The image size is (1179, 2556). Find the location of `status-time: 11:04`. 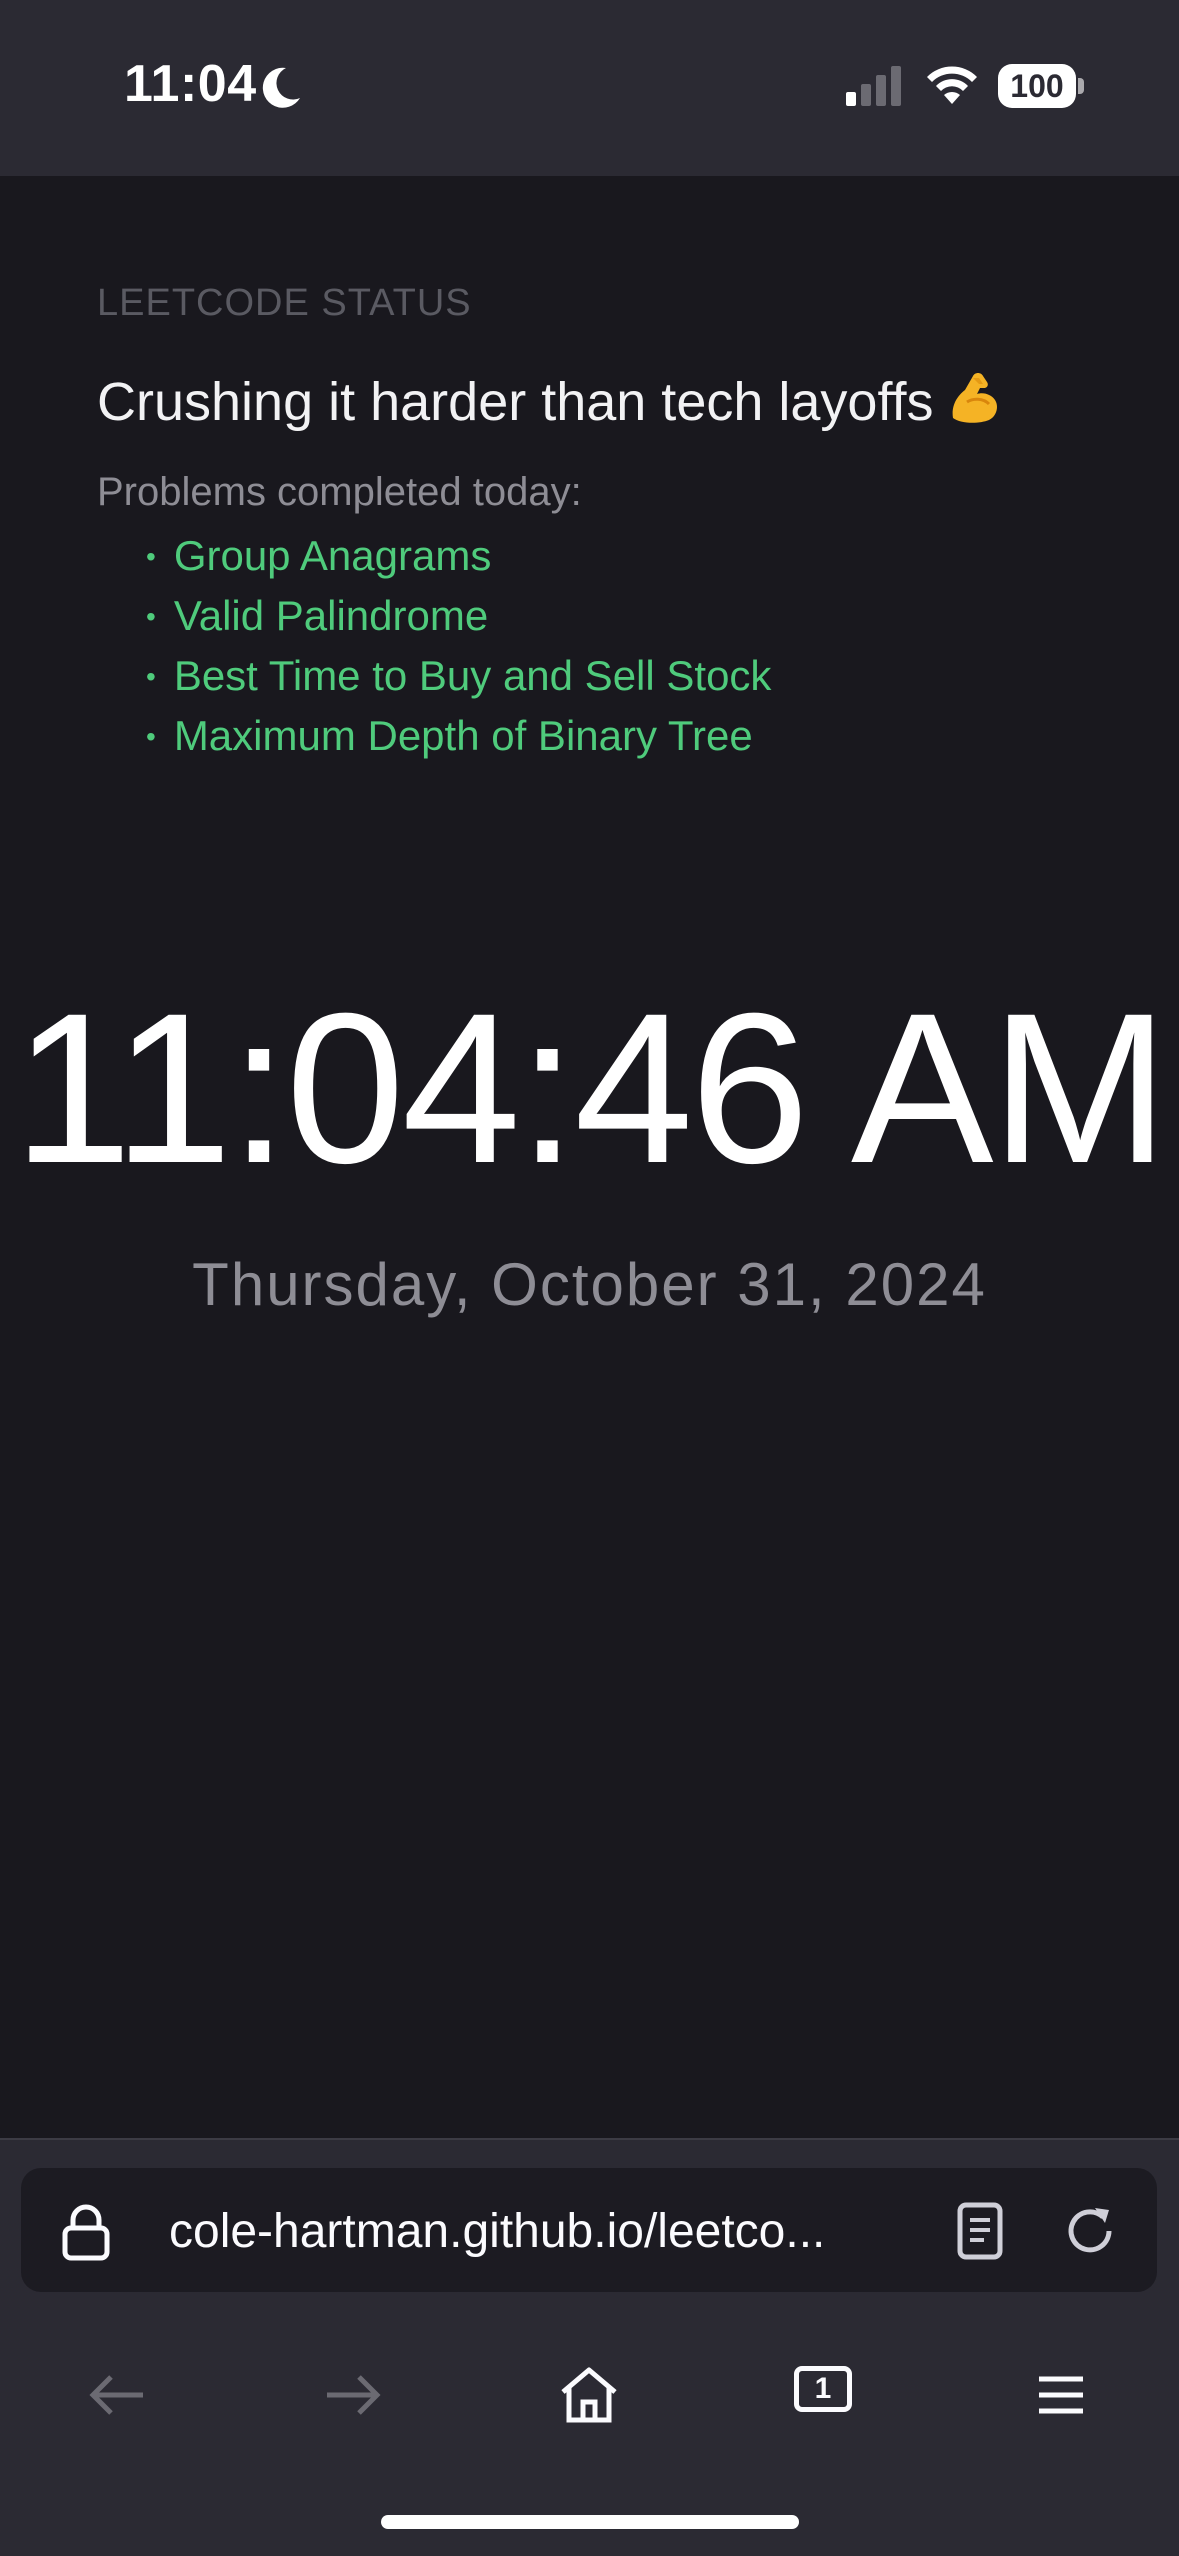

status-time: 11:04 is located at coordinates (190, 84).